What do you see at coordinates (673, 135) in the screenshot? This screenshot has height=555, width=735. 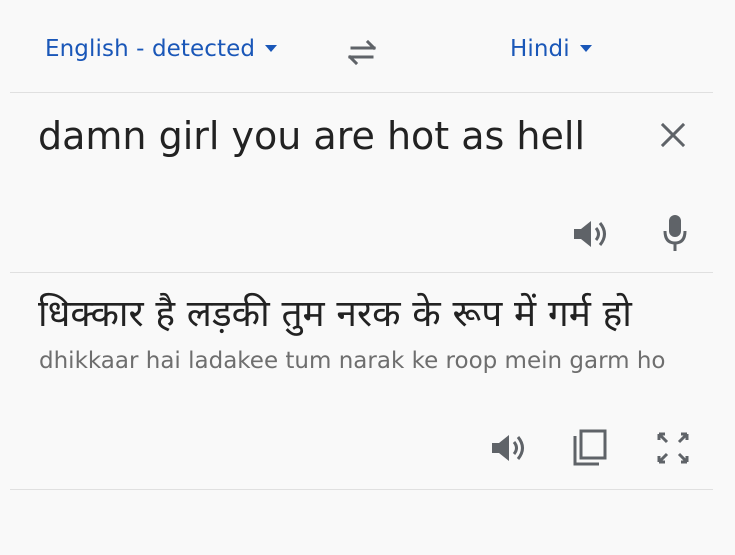 I see `close-icon` at bounding box center [673, 135].